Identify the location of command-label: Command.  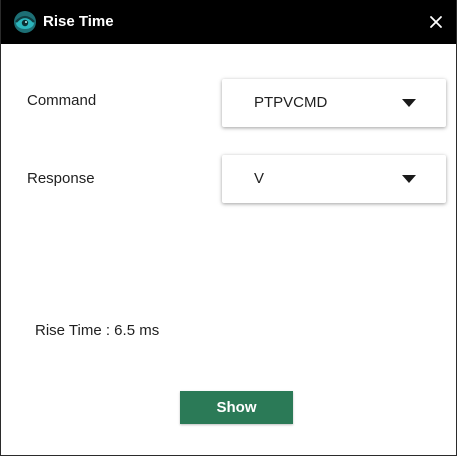
(62, 100).